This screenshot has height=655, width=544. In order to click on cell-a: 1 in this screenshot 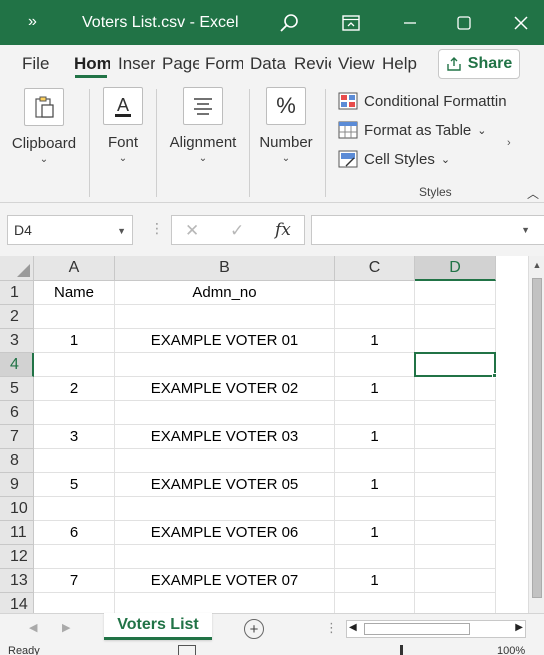, I will do `click(74, 341)`.